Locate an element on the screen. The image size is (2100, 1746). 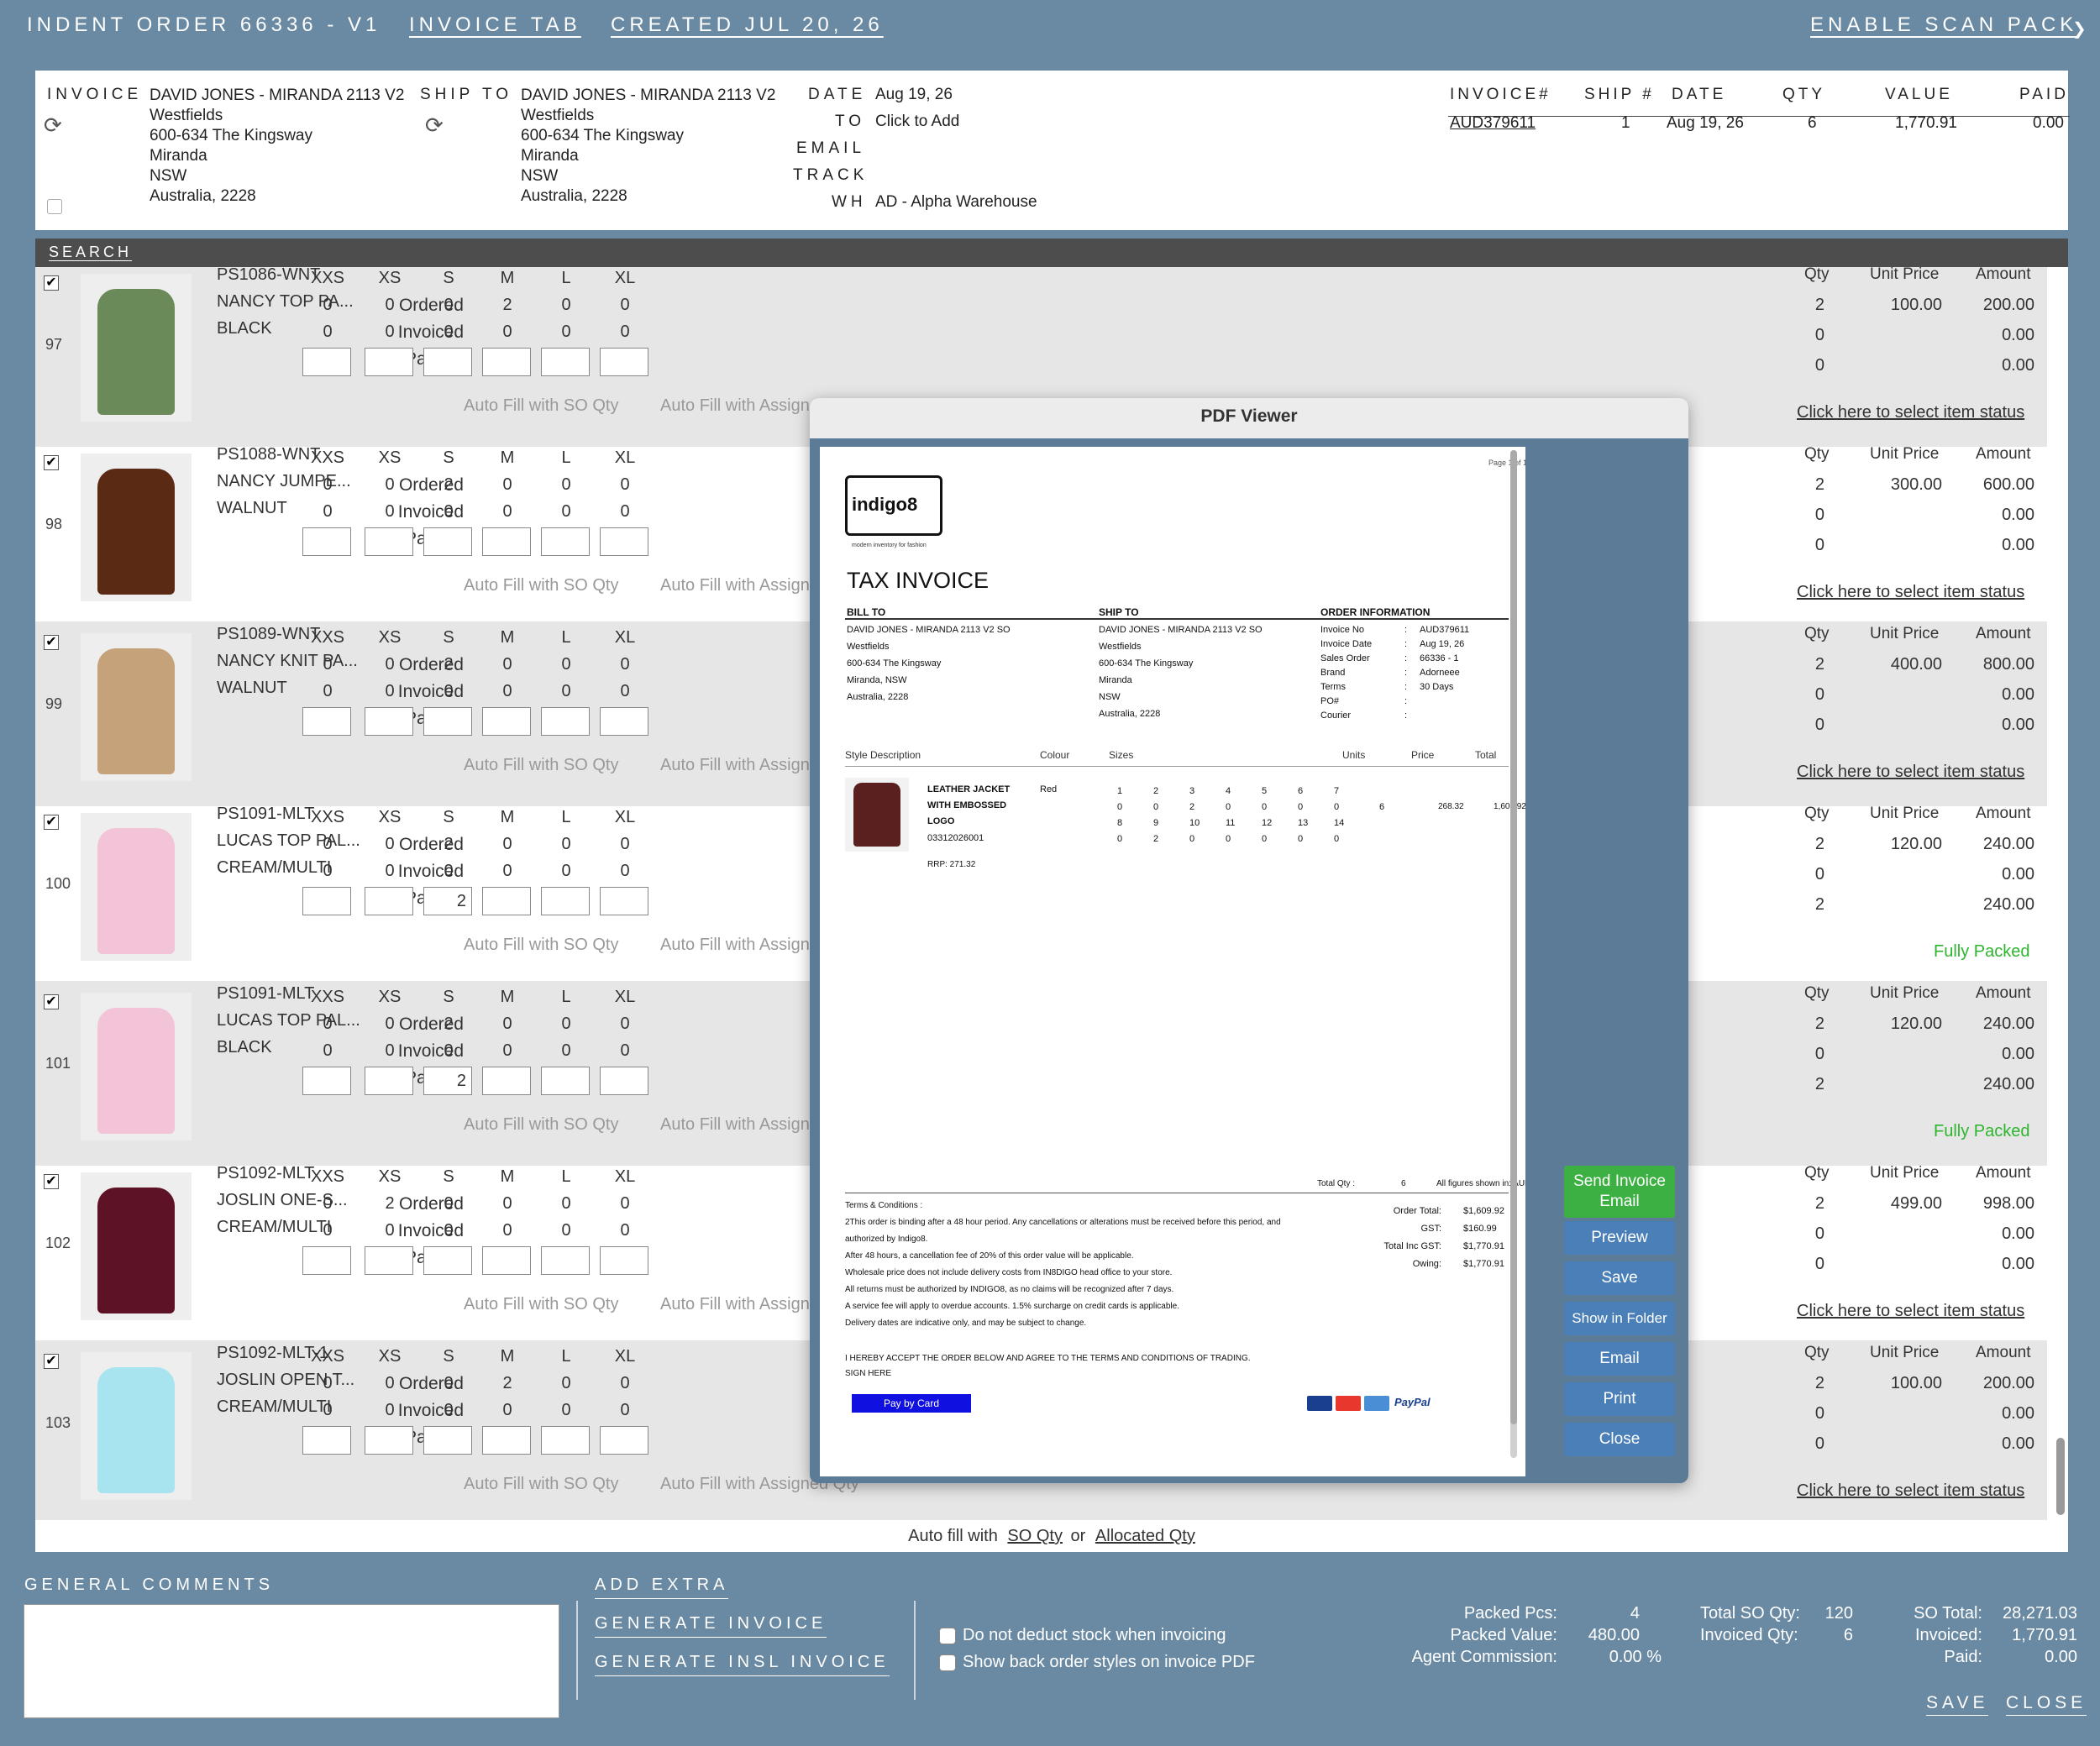
size-cell: 2 is located at coordinates (1156, 791).